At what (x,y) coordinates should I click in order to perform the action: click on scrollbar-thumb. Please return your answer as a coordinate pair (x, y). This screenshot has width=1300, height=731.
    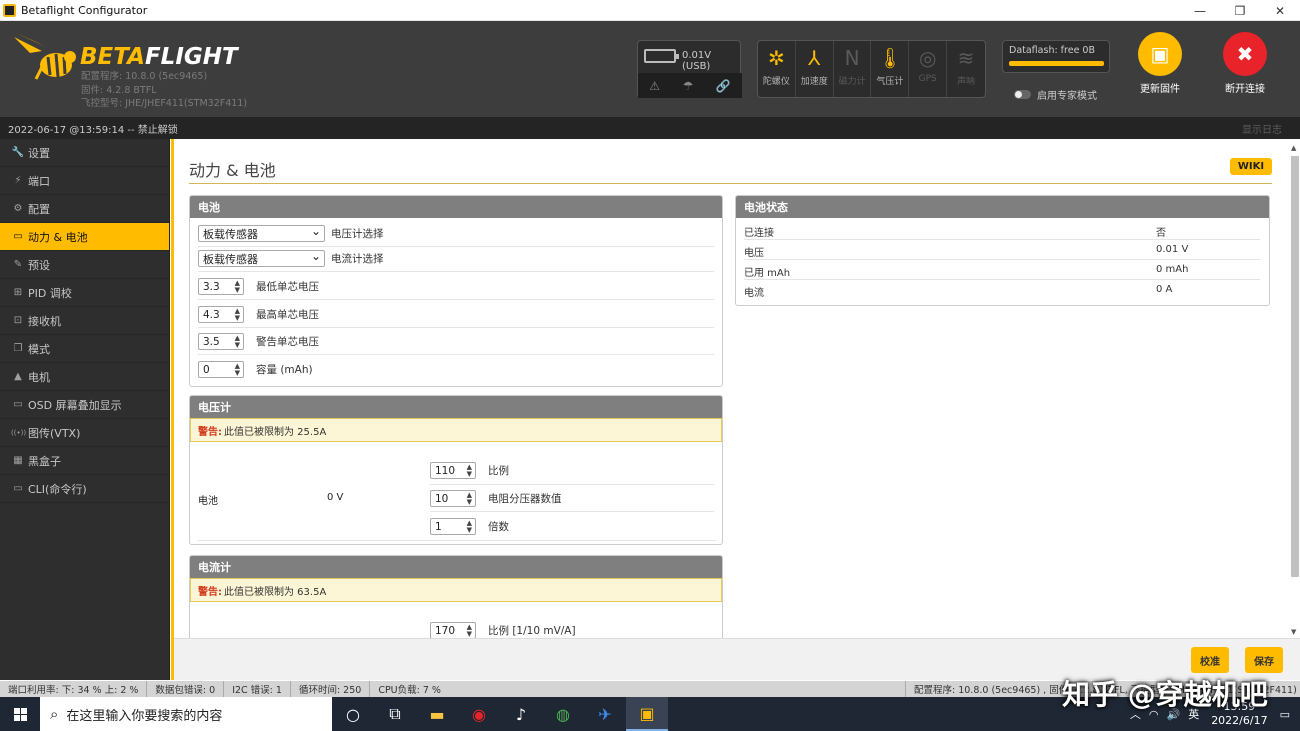
    Looking at the image, I should click on (1295, 366).